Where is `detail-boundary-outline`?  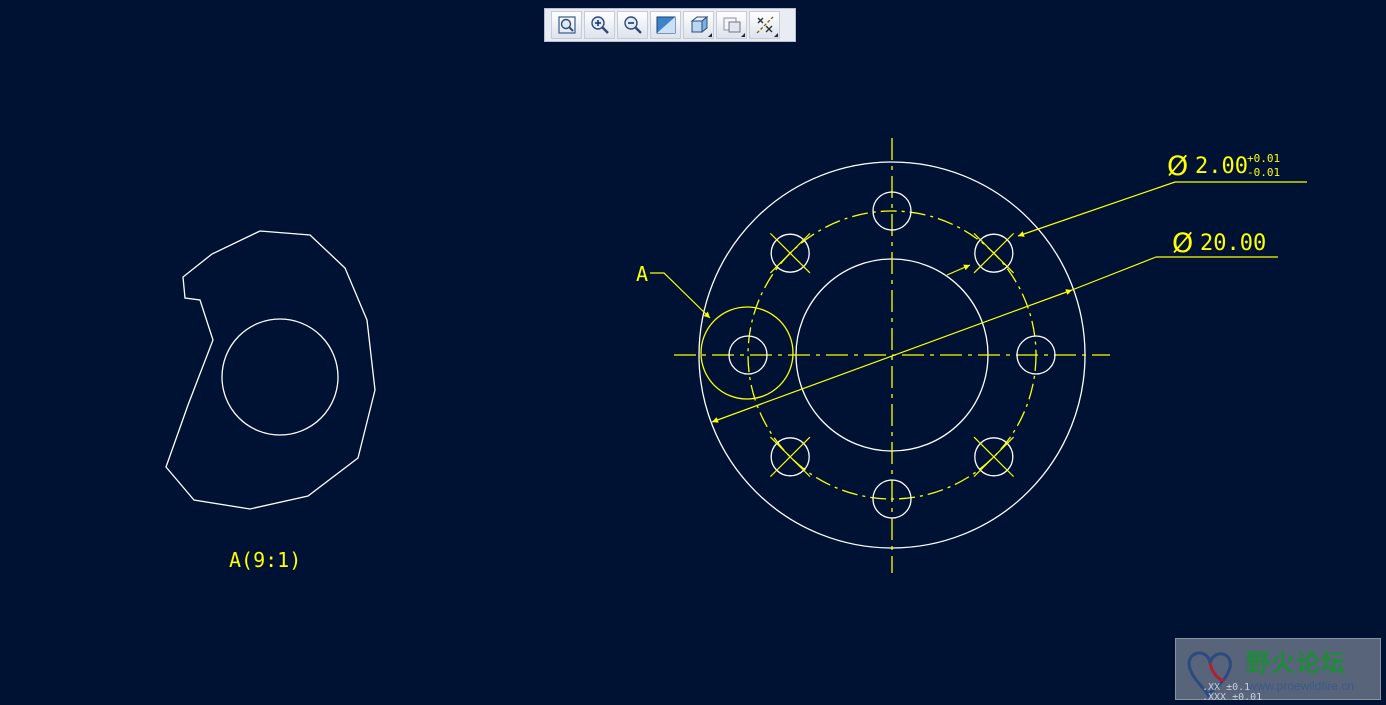
detail-boundary-outline is located at coordinates (270, 370).